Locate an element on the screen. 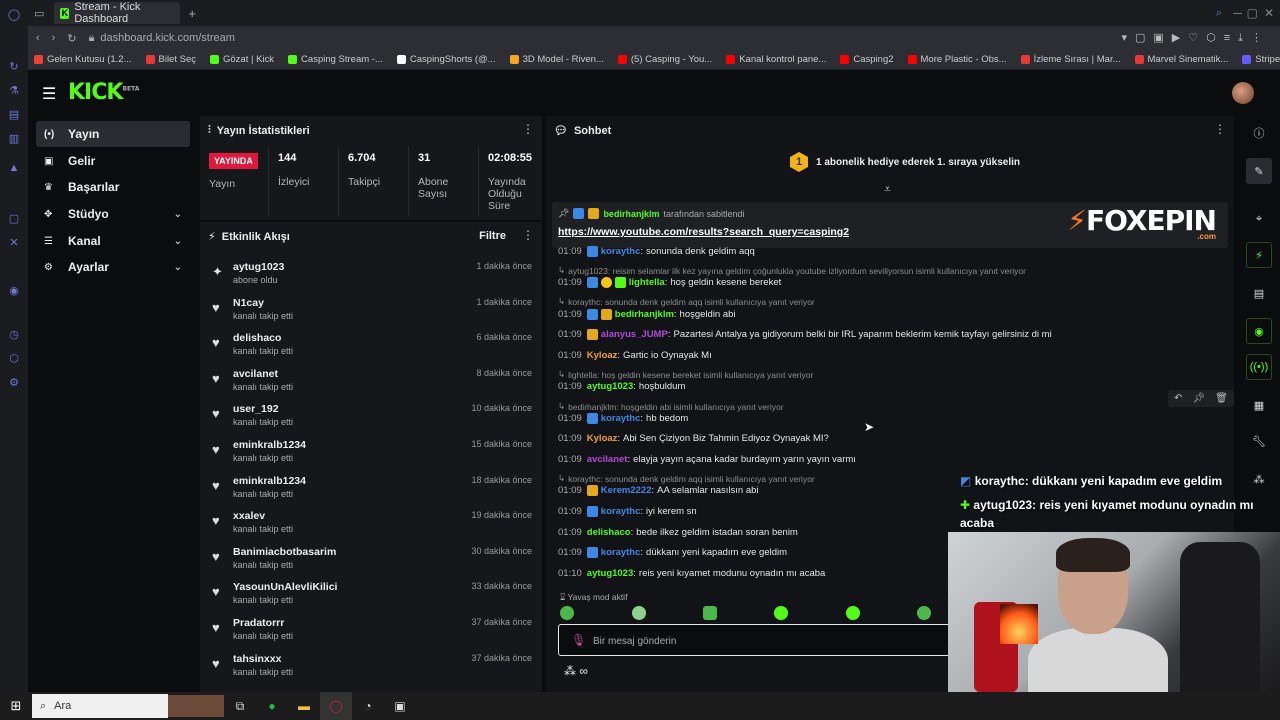 This screenshot has width=1280, height=720. list-item: ♥ avcilanet kanalı takip etti 8 dakika önce is located at coordinates (371, 383).